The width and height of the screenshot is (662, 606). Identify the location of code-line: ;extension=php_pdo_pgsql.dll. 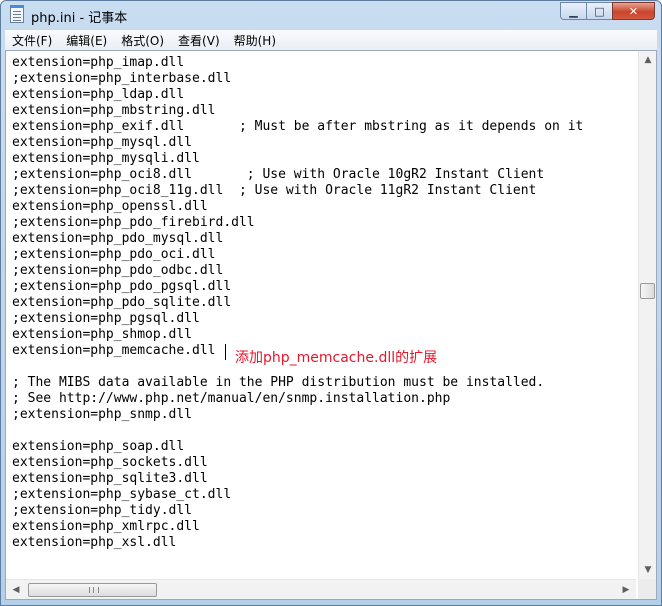
(122, 286).